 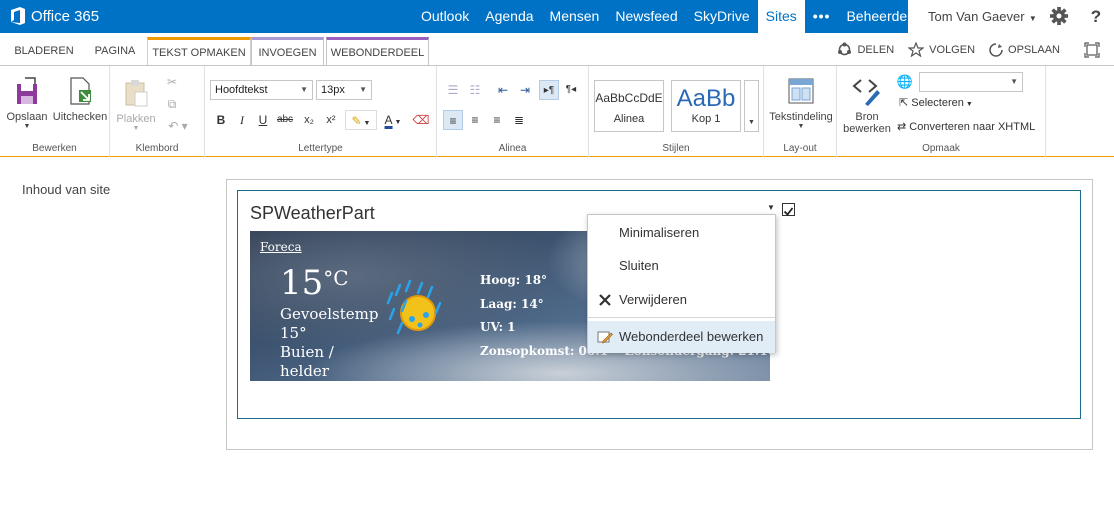 What do you see at coordinates (691, 336) in the screenshot?
I see `menu-item-edit-label: Webonderdeel bewerken` at bounding box center [691, 336].